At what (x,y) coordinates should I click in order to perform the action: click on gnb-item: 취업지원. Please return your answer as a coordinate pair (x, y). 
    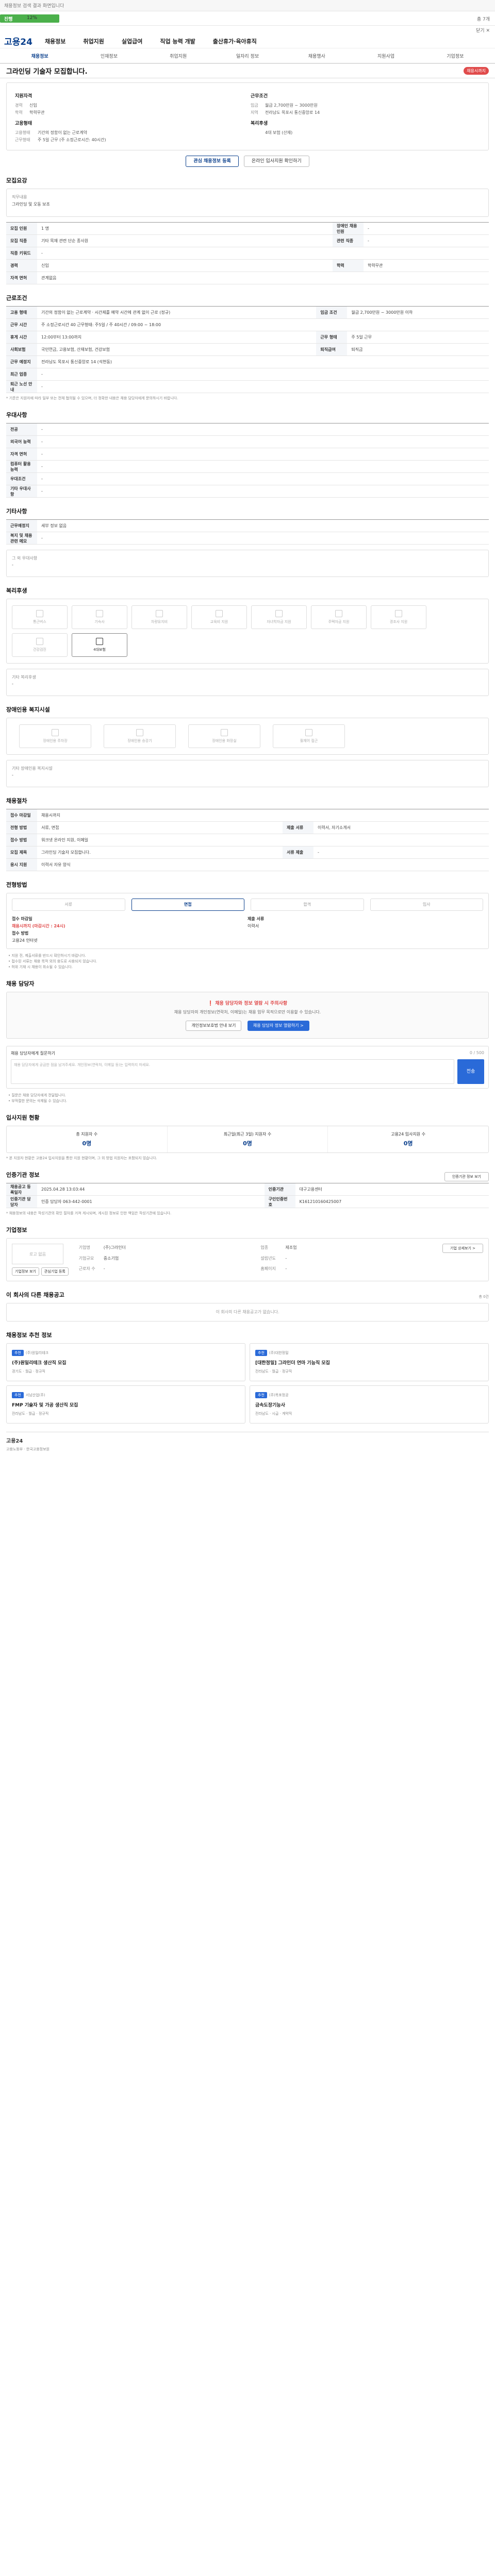
    Looking at the image, I should click on (93, 41).